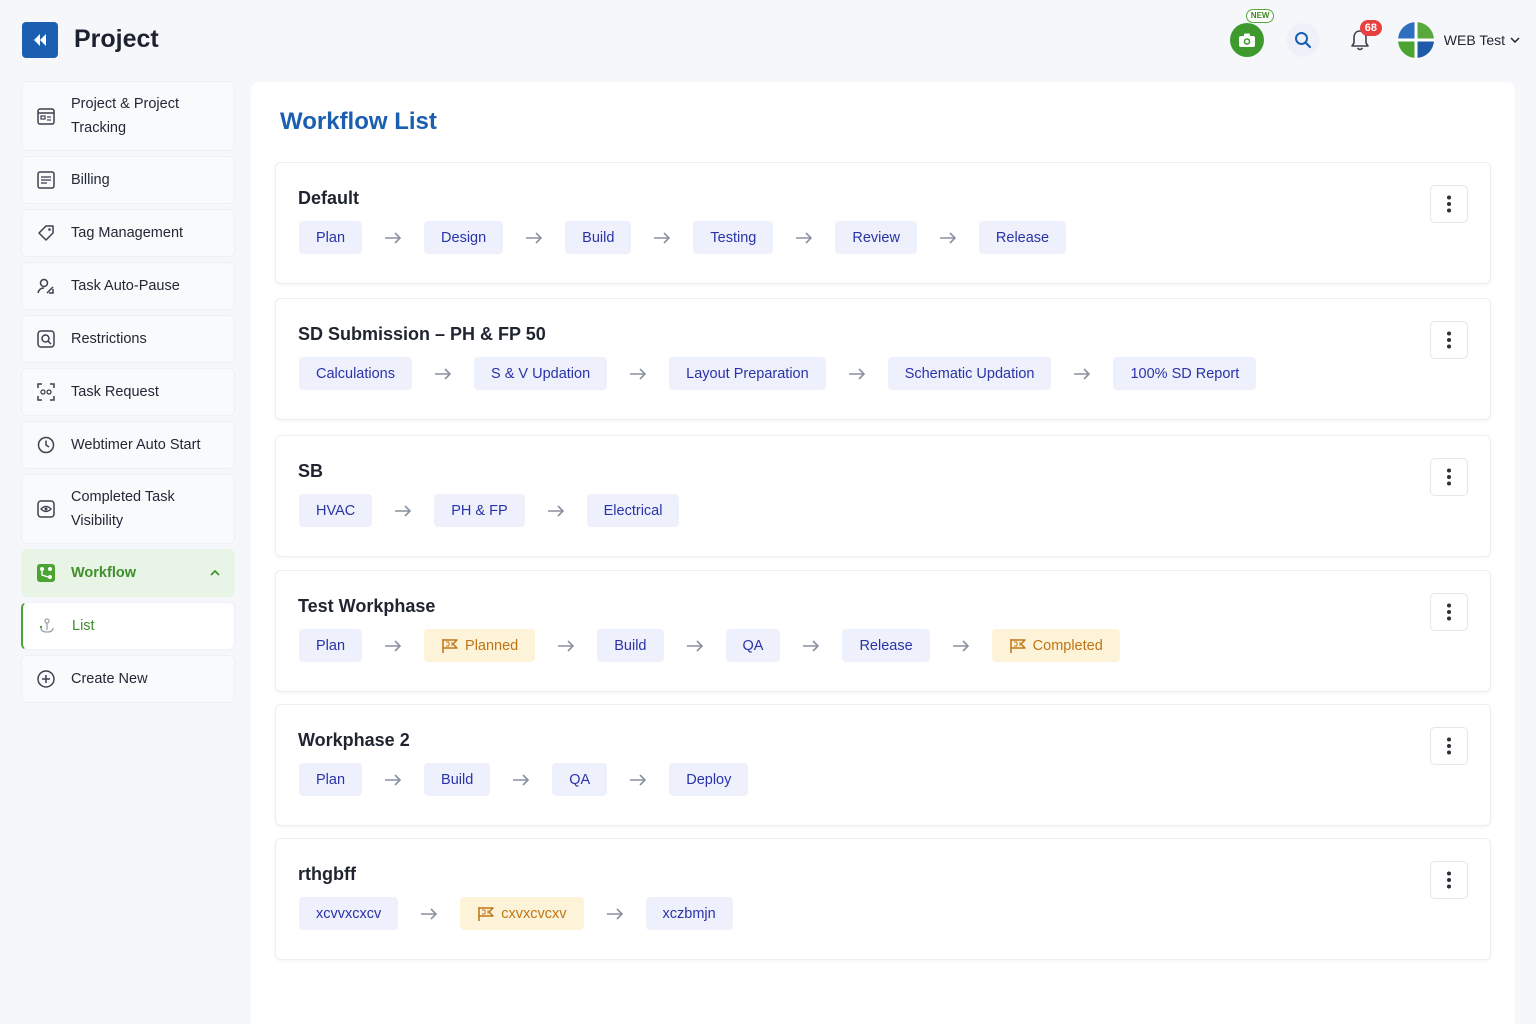 The height and width of the screenshot is (1024, 1536). What do you see at coordinates (128, 509) in the screenshot?
I see `sidebar-item-completed-task-visibility: Completed Task Visibility` at bounding box center [128, 509].